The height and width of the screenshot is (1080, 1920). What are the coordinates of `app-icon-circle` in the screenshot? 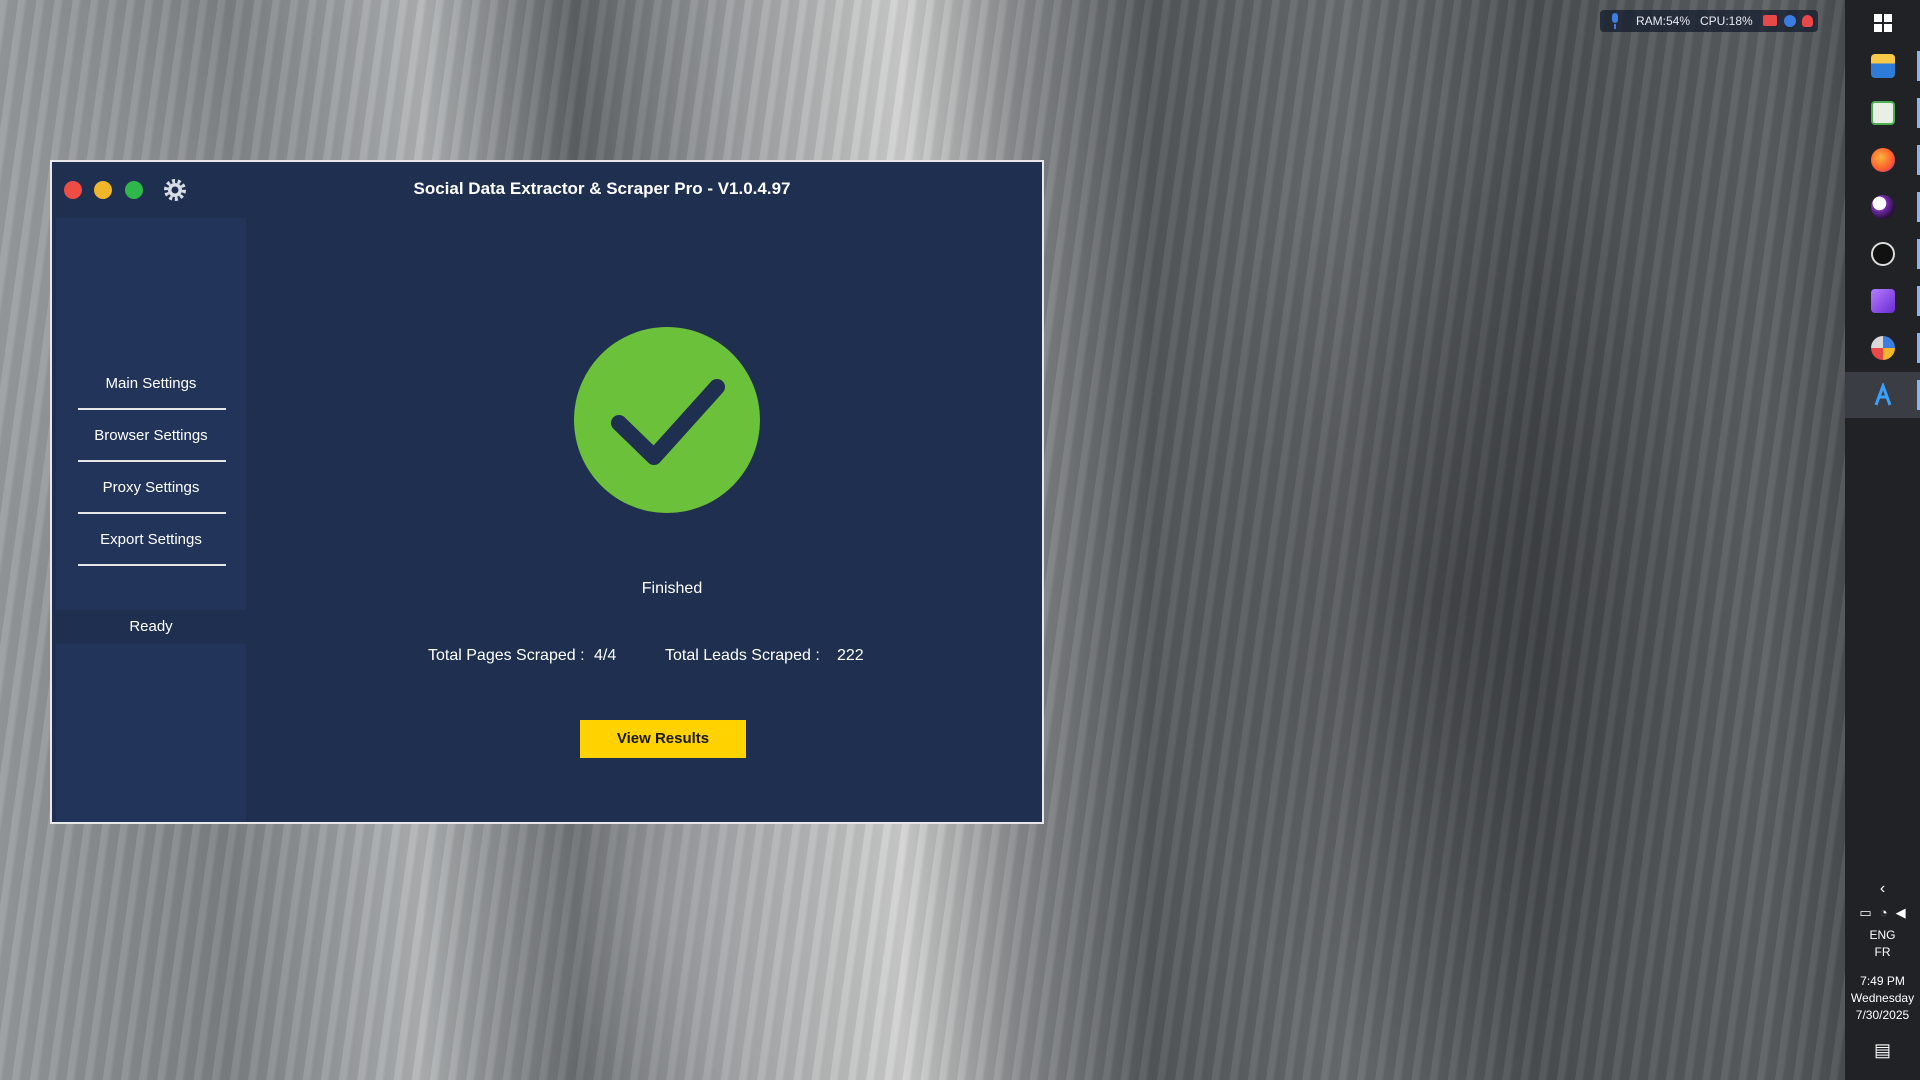 It's located at (1882, 207).